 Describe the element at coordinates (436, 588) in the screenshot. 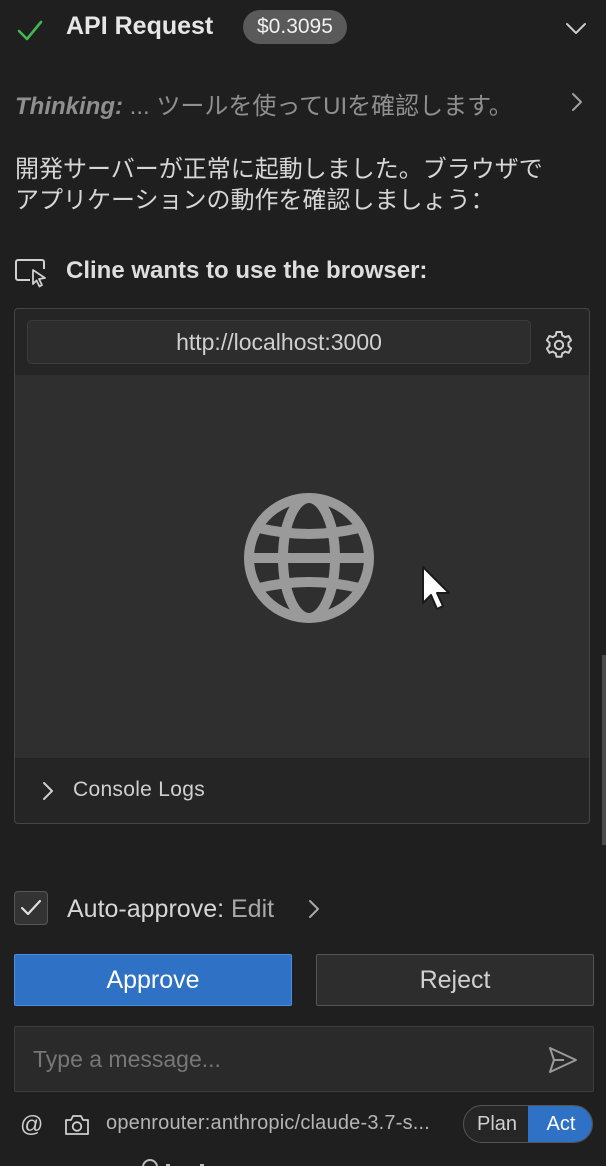

I see `mouse-cursor-icon` at that location.